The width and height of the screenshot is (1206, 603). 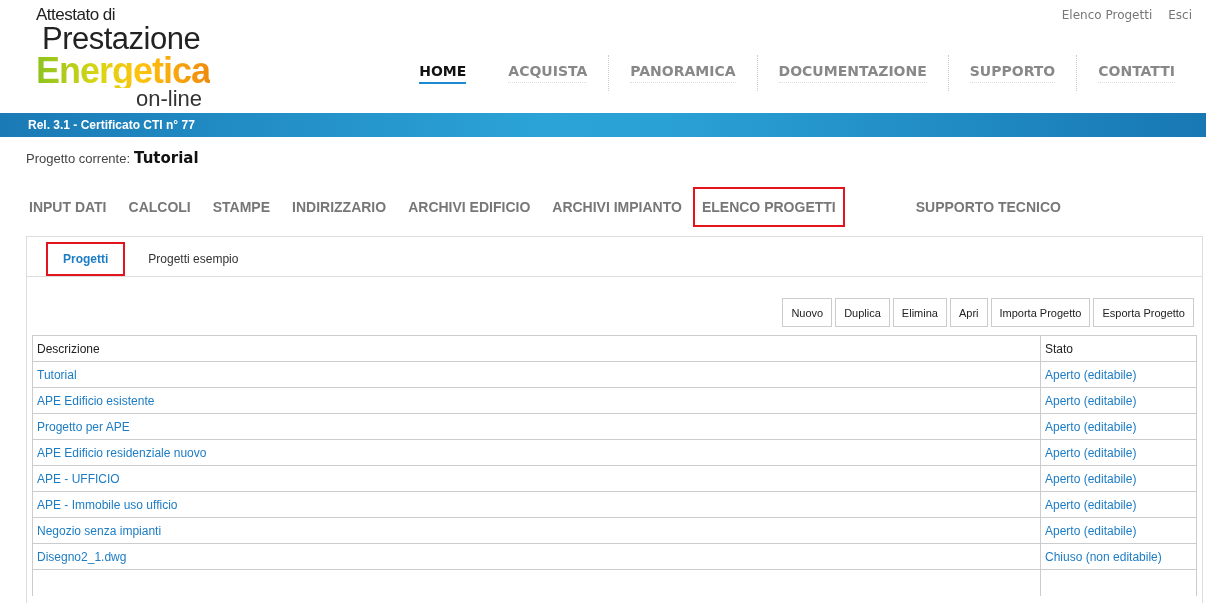 What do you see at coordinates (548, 73) in the screenshot?
I see `nav-link: ACQUISTA` at bounding box center [548, 73].